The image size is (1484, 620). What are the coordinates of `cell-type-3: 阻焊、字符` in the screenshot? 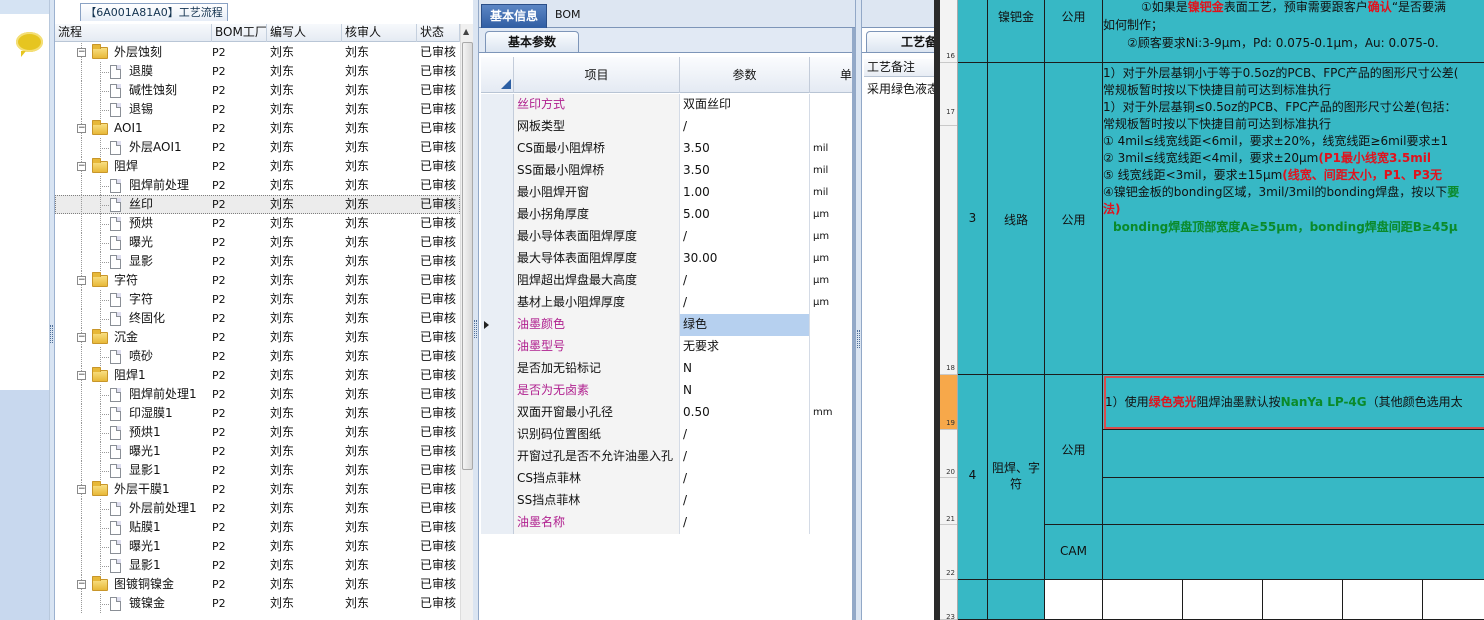 It's located at (1016, 477).